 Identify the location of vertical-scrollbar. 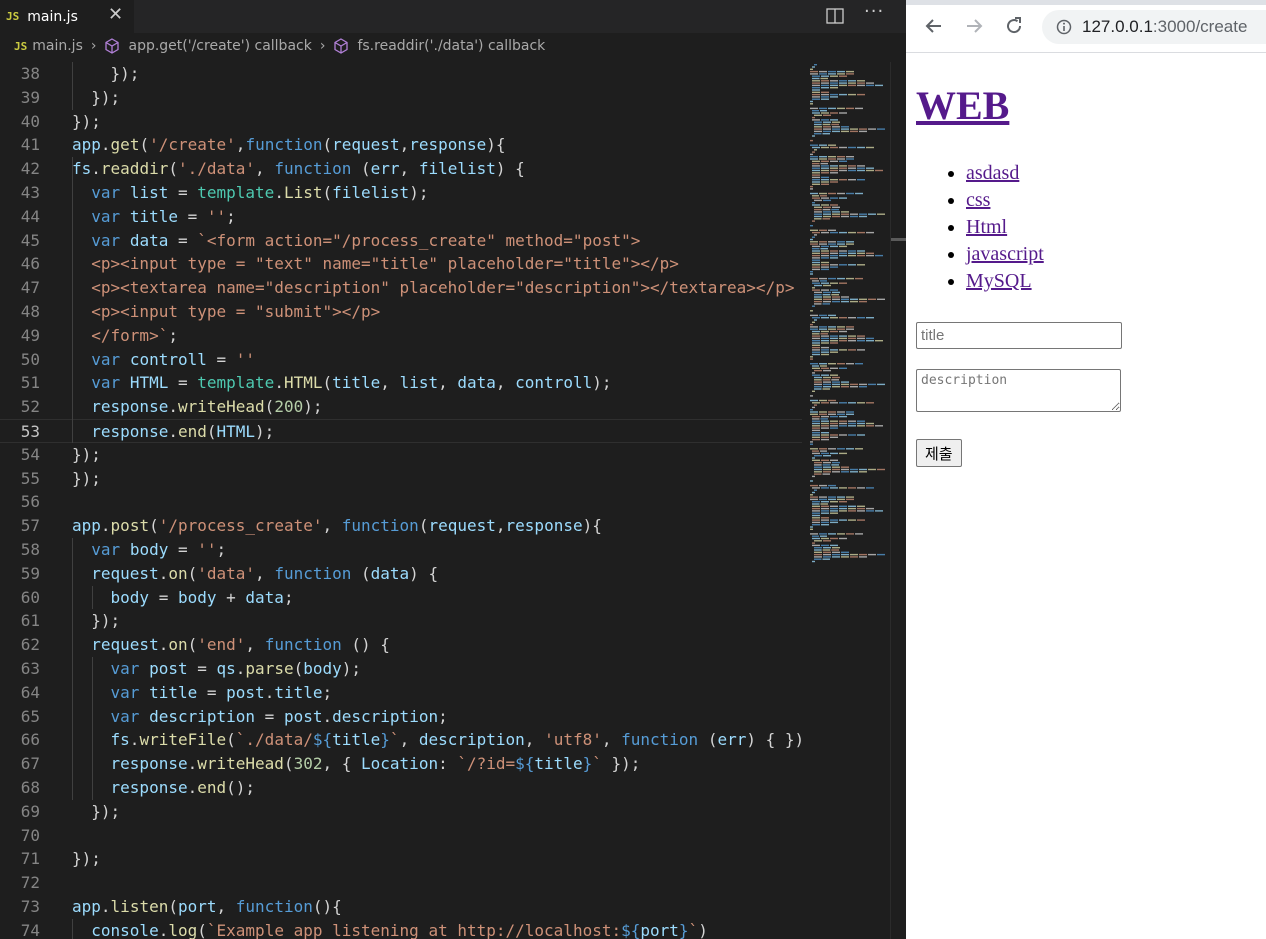
(898, 500).